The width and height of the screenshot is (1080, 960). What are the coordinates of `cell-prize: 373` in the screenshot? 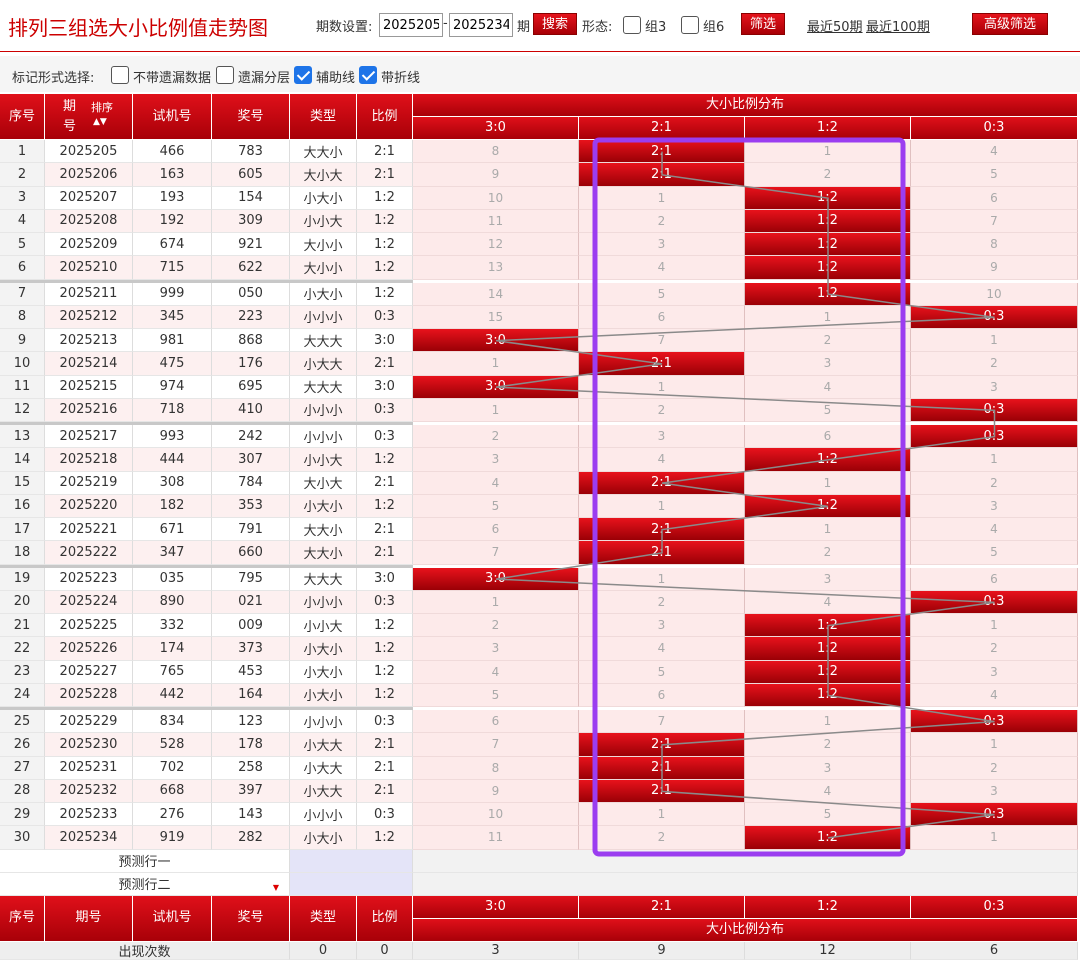 It's located at (251, 649).